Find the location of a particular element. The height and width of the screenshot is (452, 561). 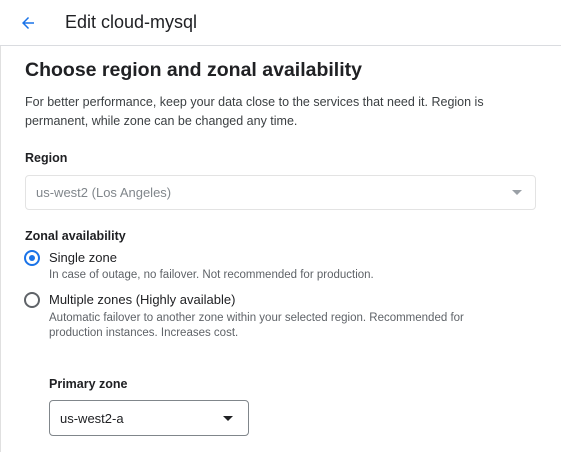

radio-checked-icon is located at coordinates (32, 258).